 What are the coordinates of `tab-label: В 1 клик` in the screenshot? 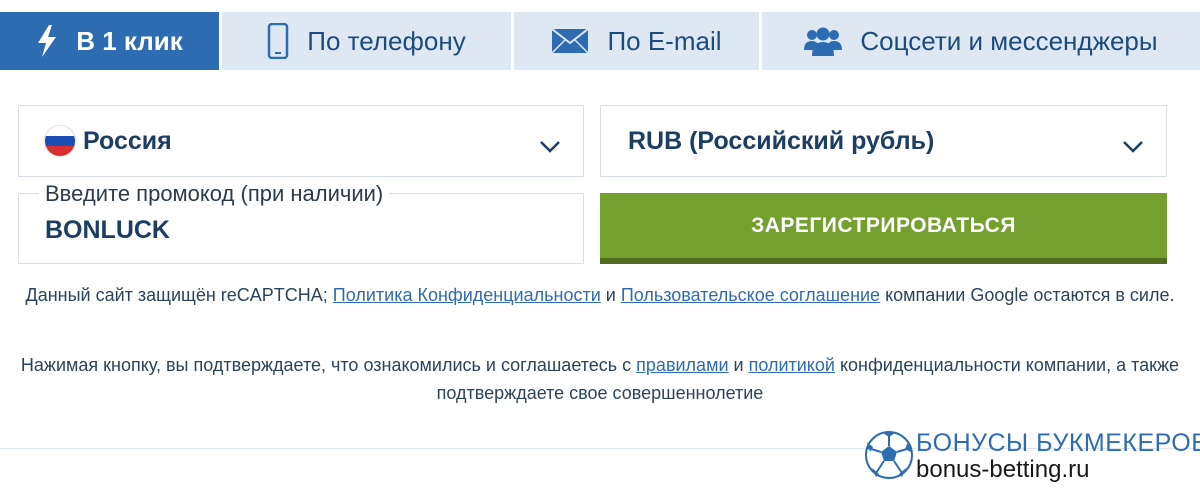 It's located at (129, 40).